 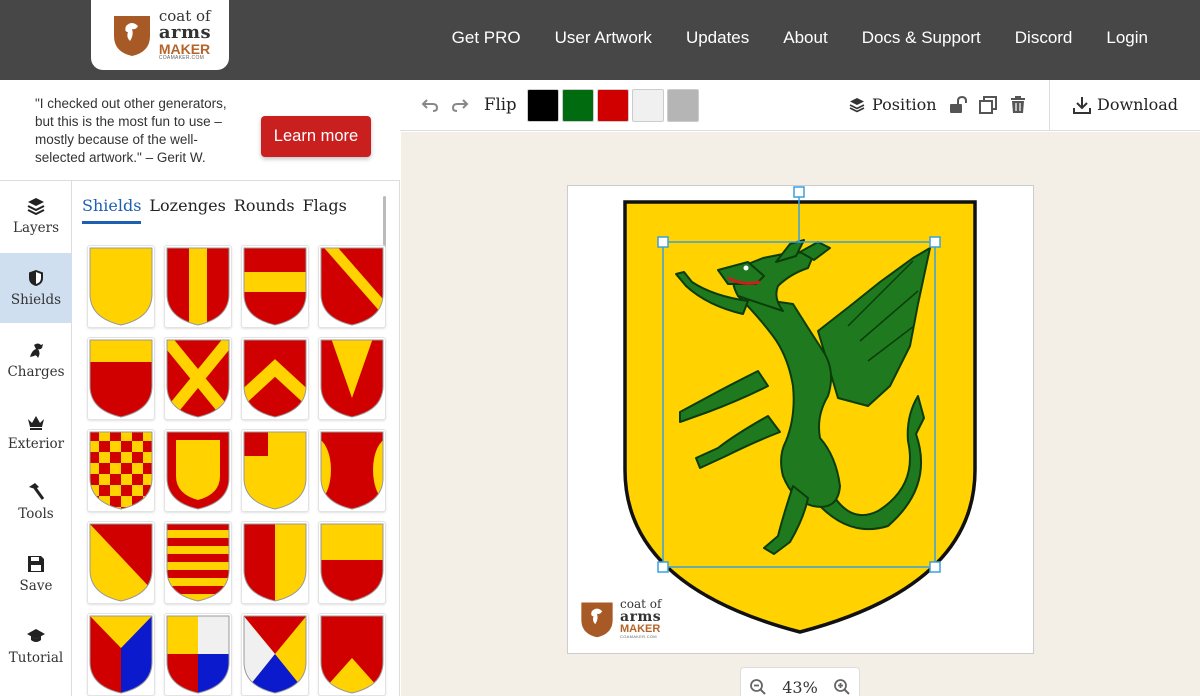 What do you see at coordinates (198, 654) in the screenshot?
I see `shield-tile-quarterly` at bounding box center [198, 654].